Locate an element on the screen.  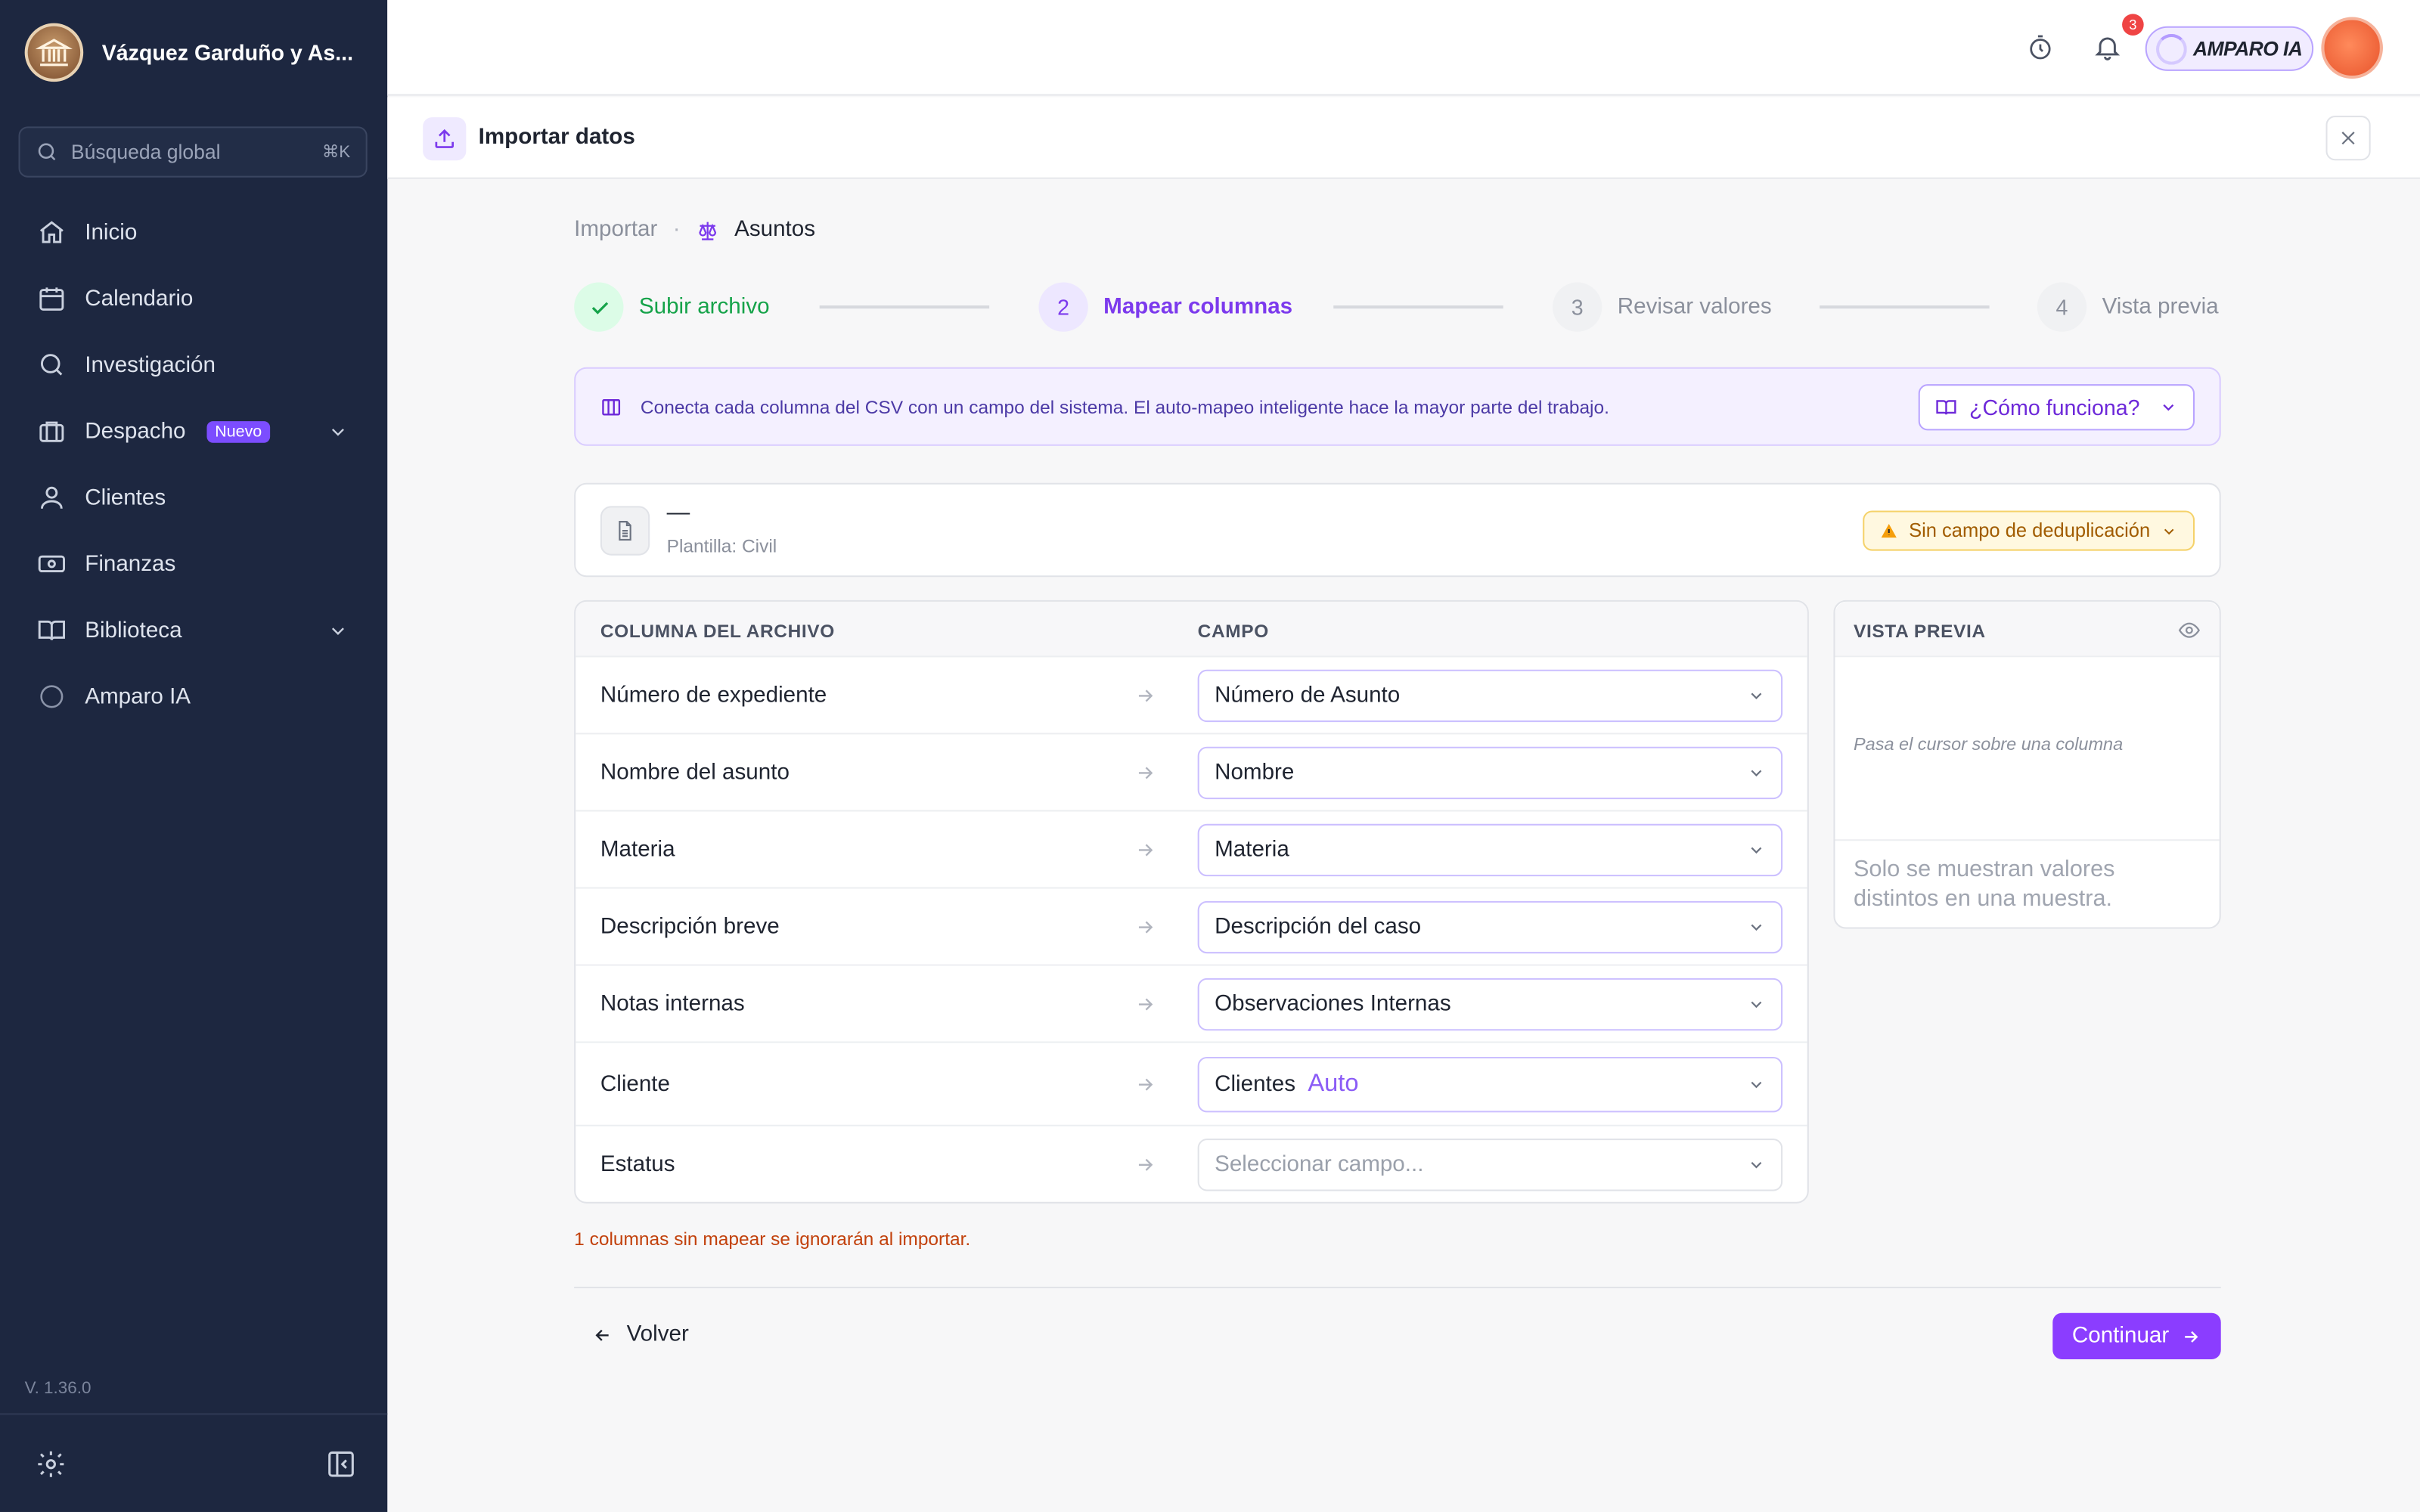
back-button: Volver is located at coordinates (641, 1334).